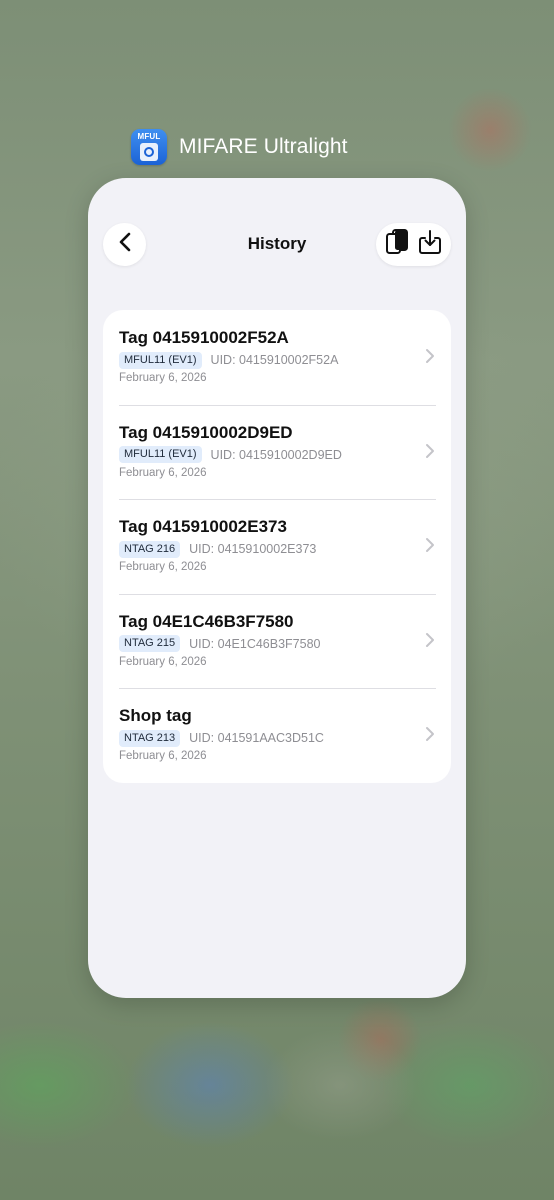  What do you see at coordinates (253, 549) in the screenshot?
I see `tag-uid: UID: 0415910002E373` at bounding box center [253, 549].